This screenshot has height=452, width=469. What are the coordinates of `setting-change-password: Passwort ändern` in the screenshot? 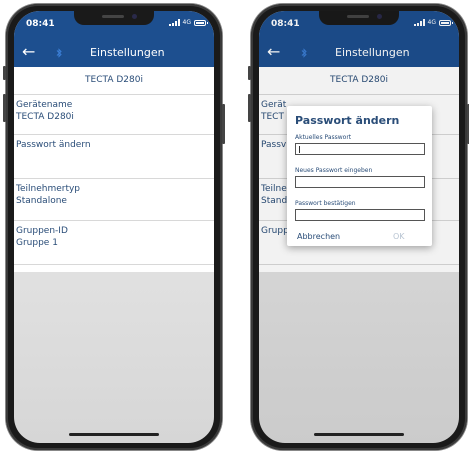 It's located at (114, 157).